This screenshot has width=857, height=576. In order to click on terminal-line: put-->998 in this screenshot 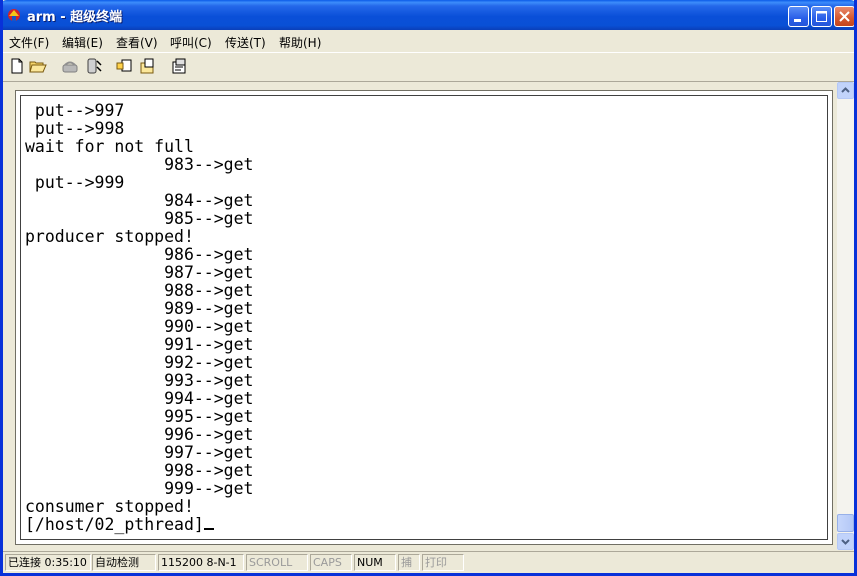, I will do `click(79, 128)`.